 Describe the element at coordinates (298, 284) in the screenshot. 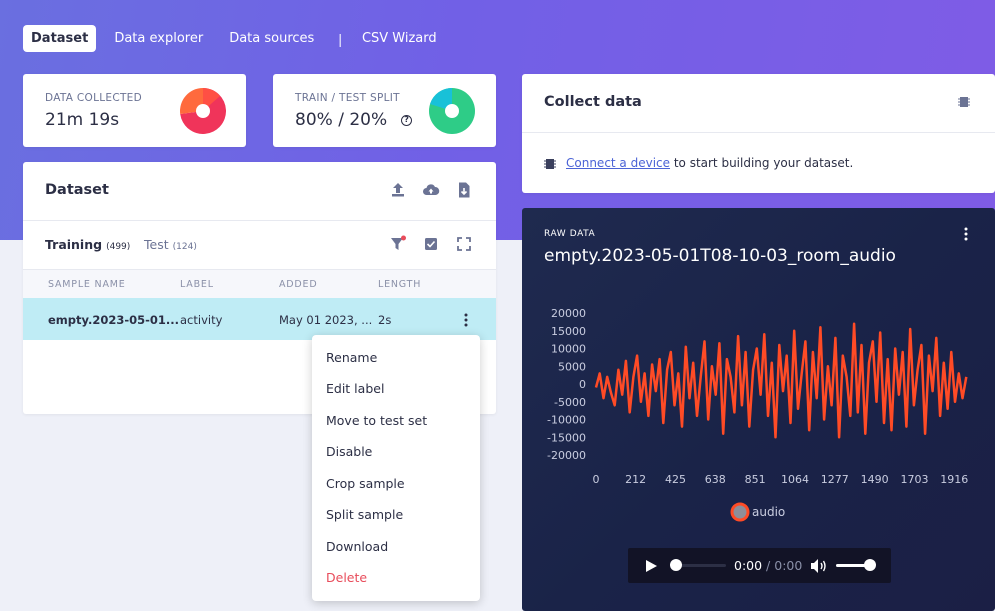

I see `column-header-added: ADDED` at that location.